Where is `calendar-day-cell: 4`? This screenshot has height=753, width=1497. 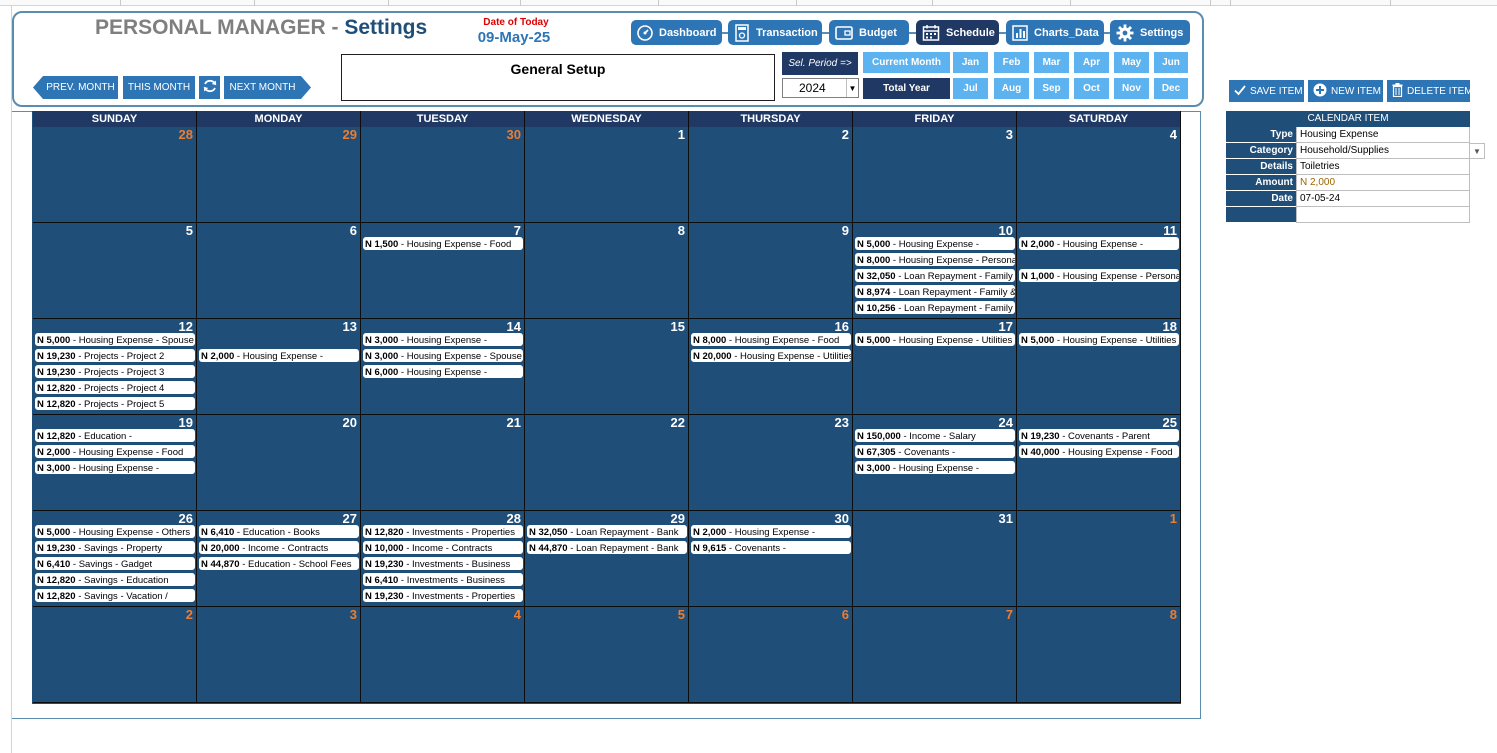
calendar-day-cell: 4 is located at coordinates (1099, 175).